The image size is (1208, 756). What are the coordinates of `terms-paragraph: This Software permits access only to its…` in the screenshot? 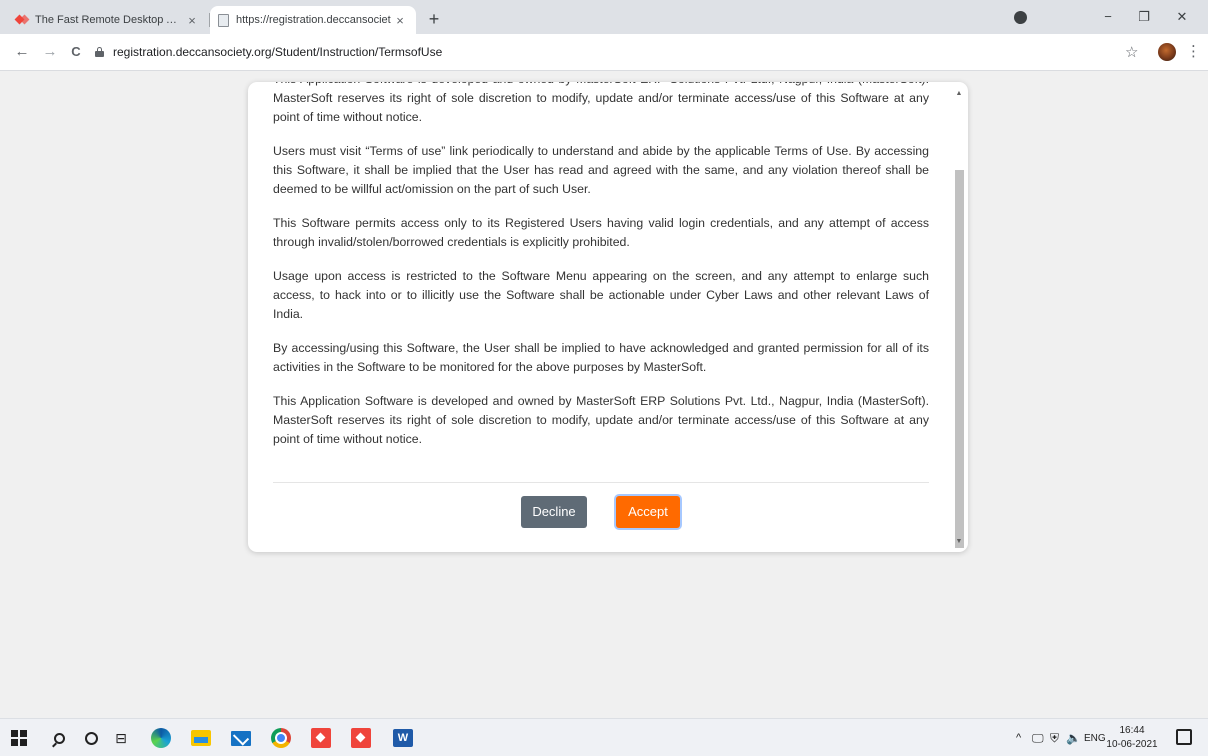 It's located at (601, 232).